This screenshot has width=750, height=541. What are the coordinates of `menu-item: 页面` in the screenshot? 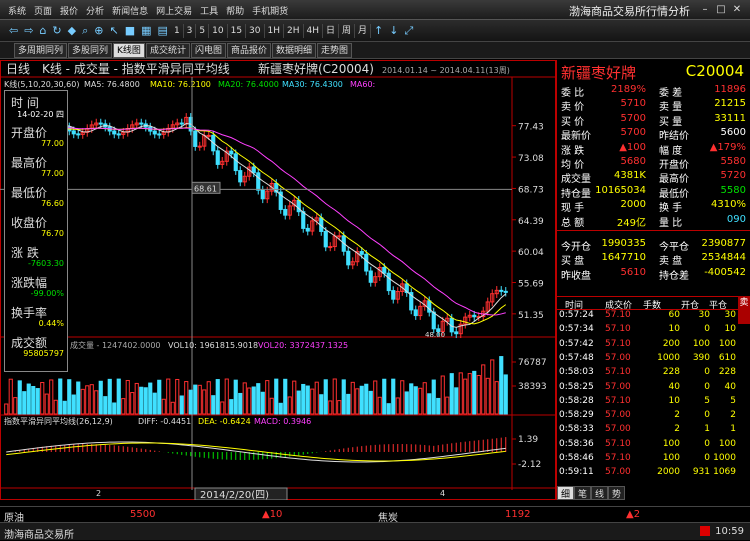 It's located at (43, 10).